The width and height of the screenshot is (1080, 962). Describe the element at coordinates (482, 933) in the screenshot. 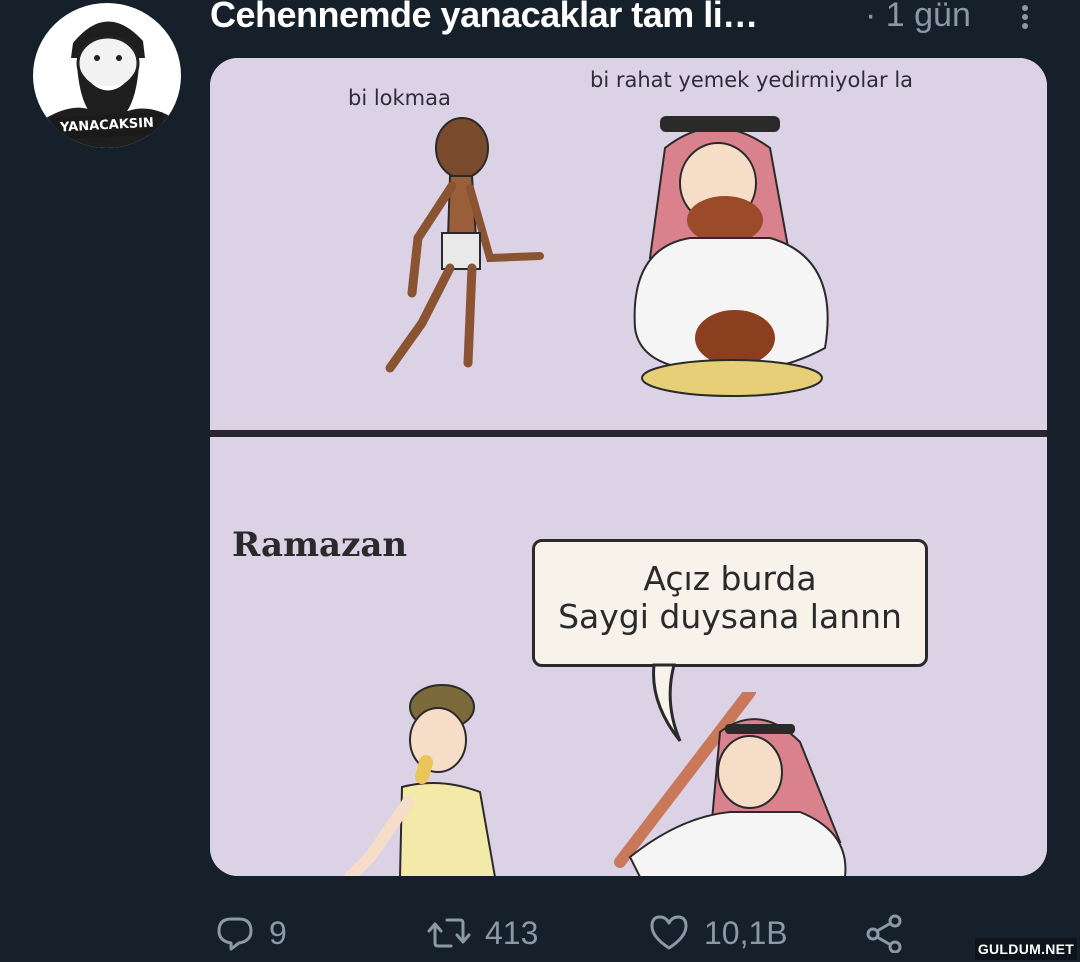

I see `retweet-button: 413` at that location.